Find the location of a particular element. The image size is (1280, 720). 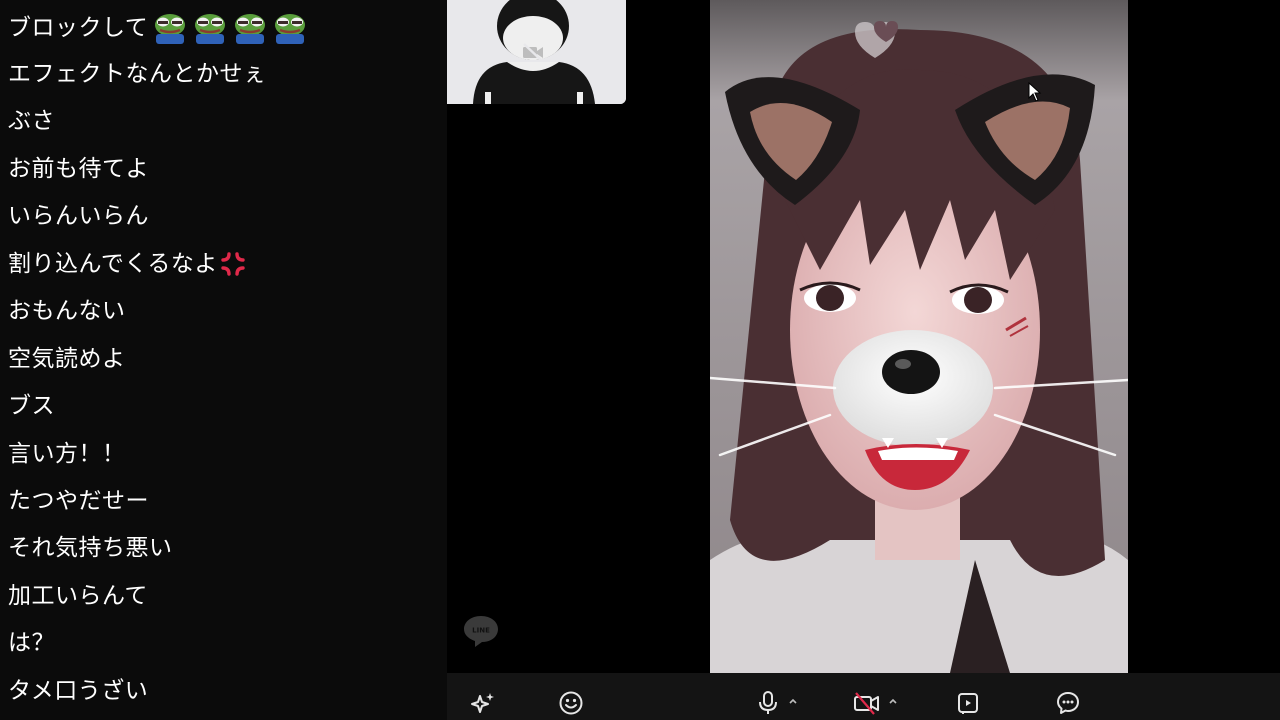

chat-message: ブス is located at coordinates (31, 406).